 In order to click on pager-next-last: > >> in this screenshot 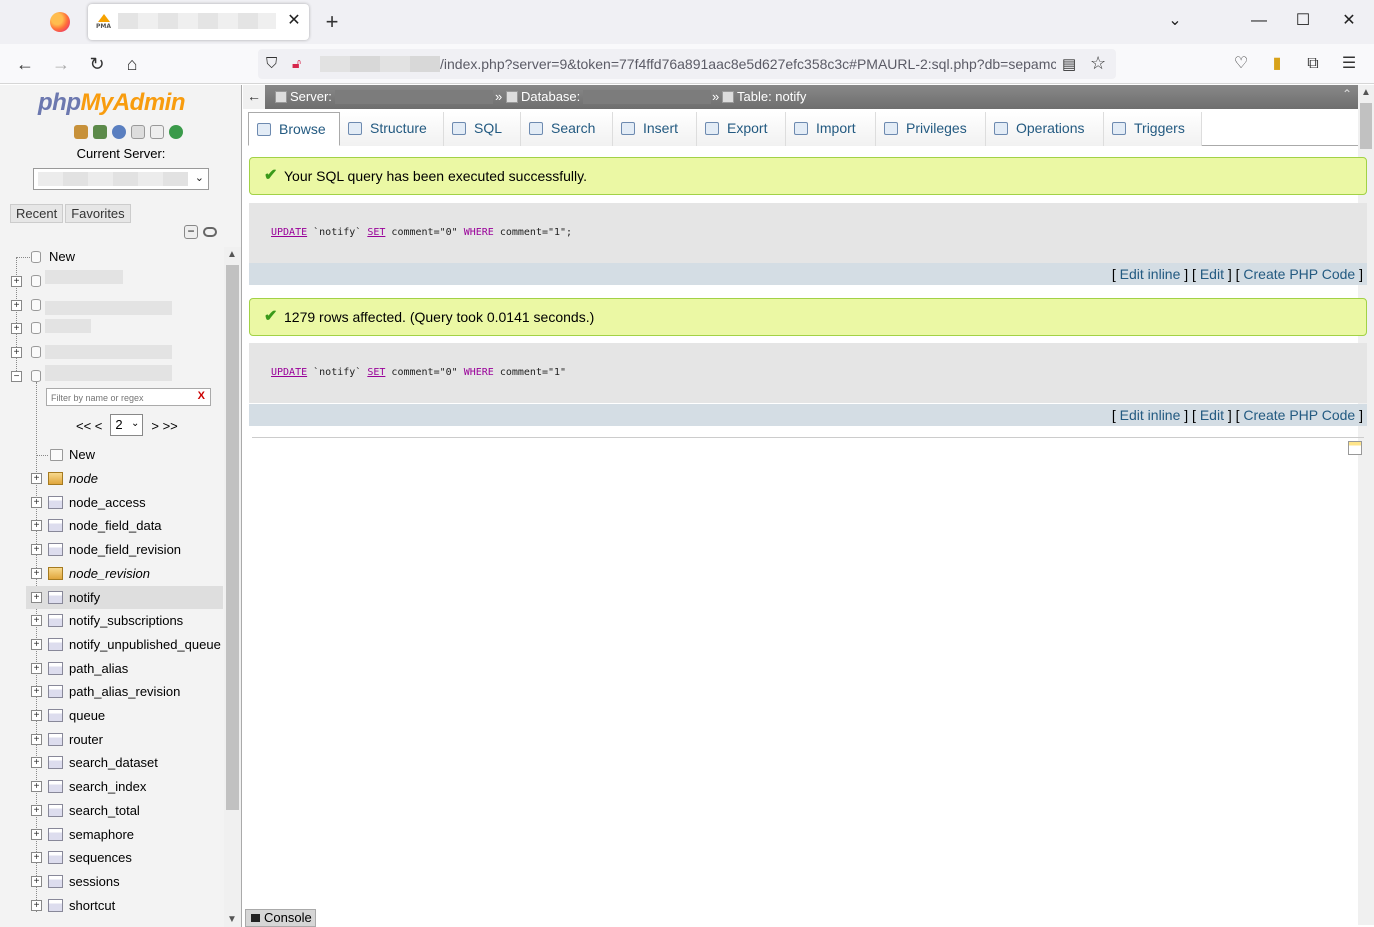, I will do `click(164, 425)`.